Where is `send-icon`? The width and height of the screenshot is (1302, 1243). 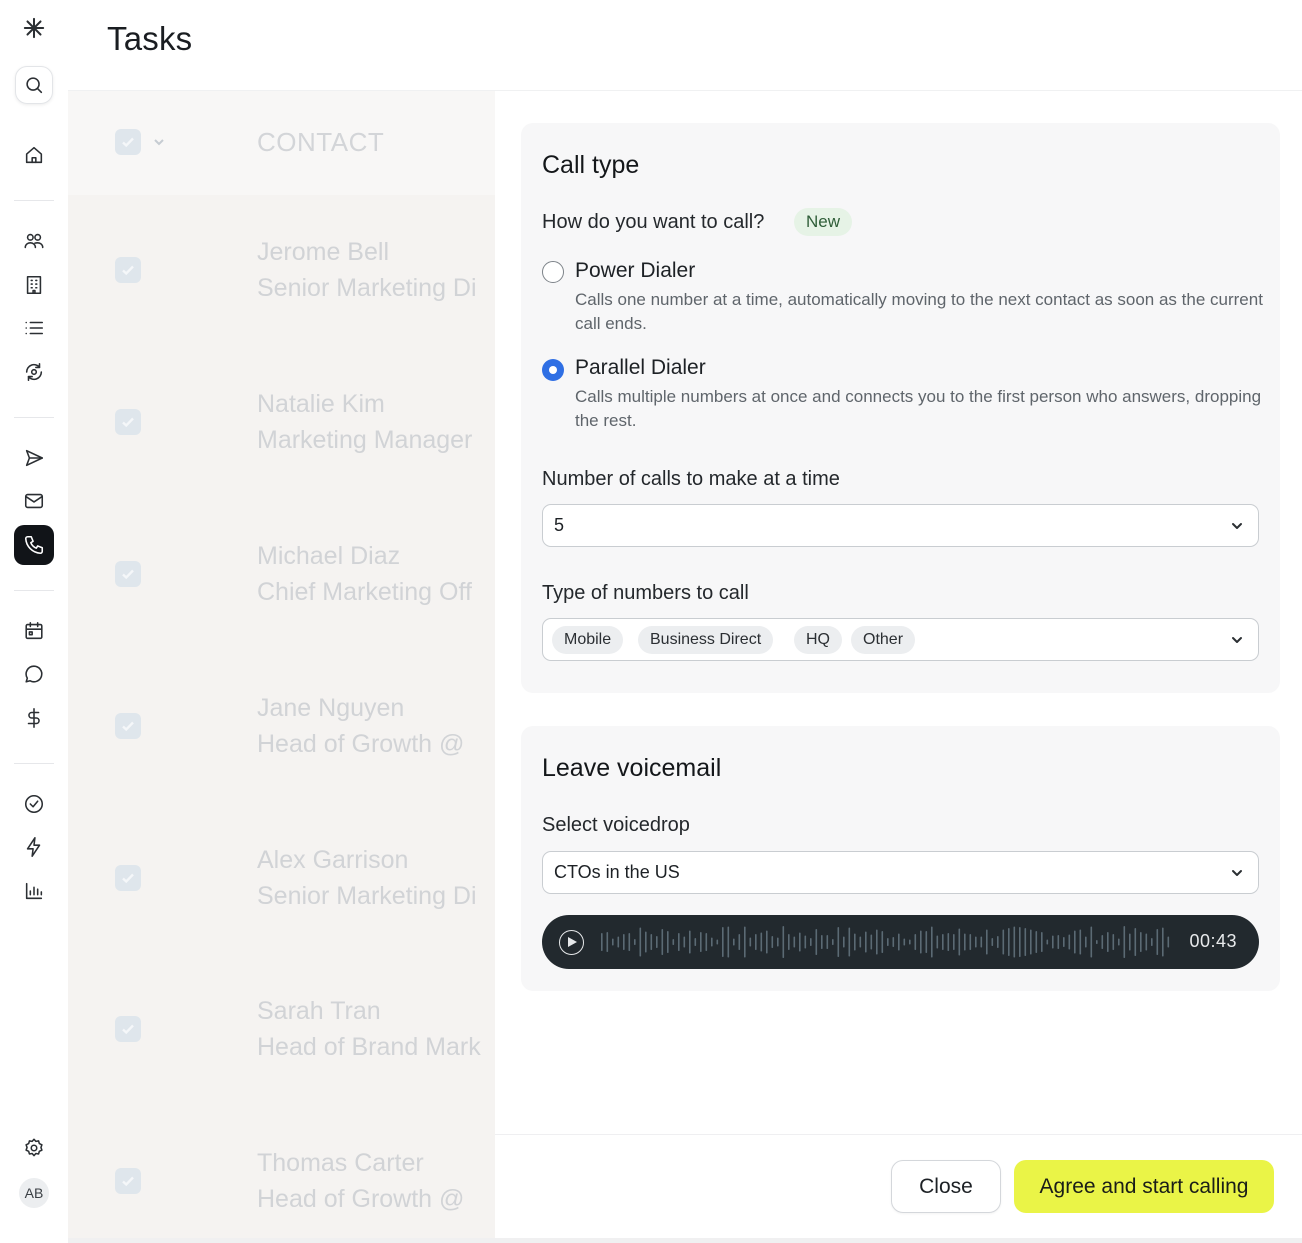
send-icon is located at coordinates (34, 458).